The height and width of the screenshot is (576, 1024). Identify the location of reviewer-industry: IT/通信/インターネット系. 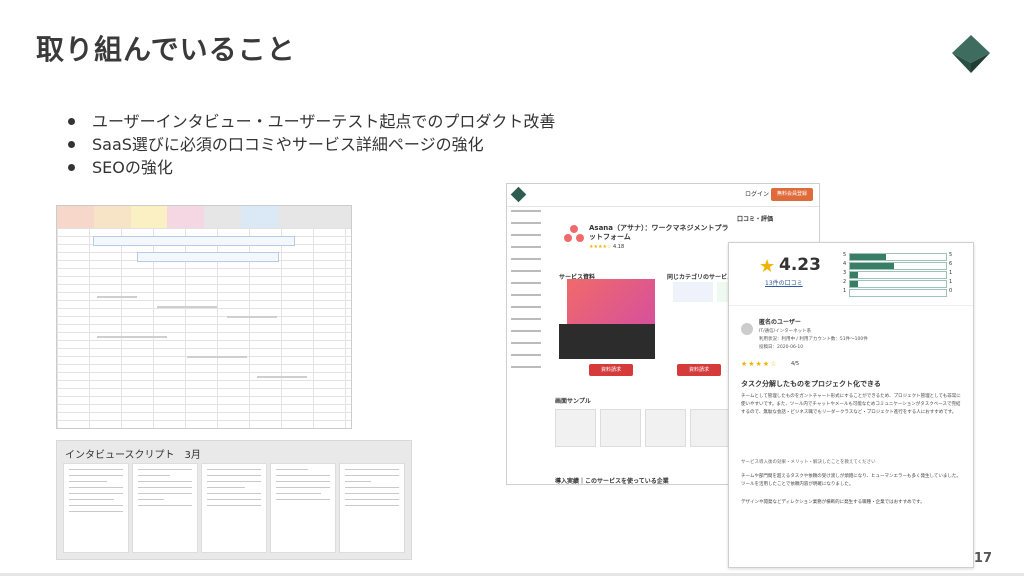
(785, 331).